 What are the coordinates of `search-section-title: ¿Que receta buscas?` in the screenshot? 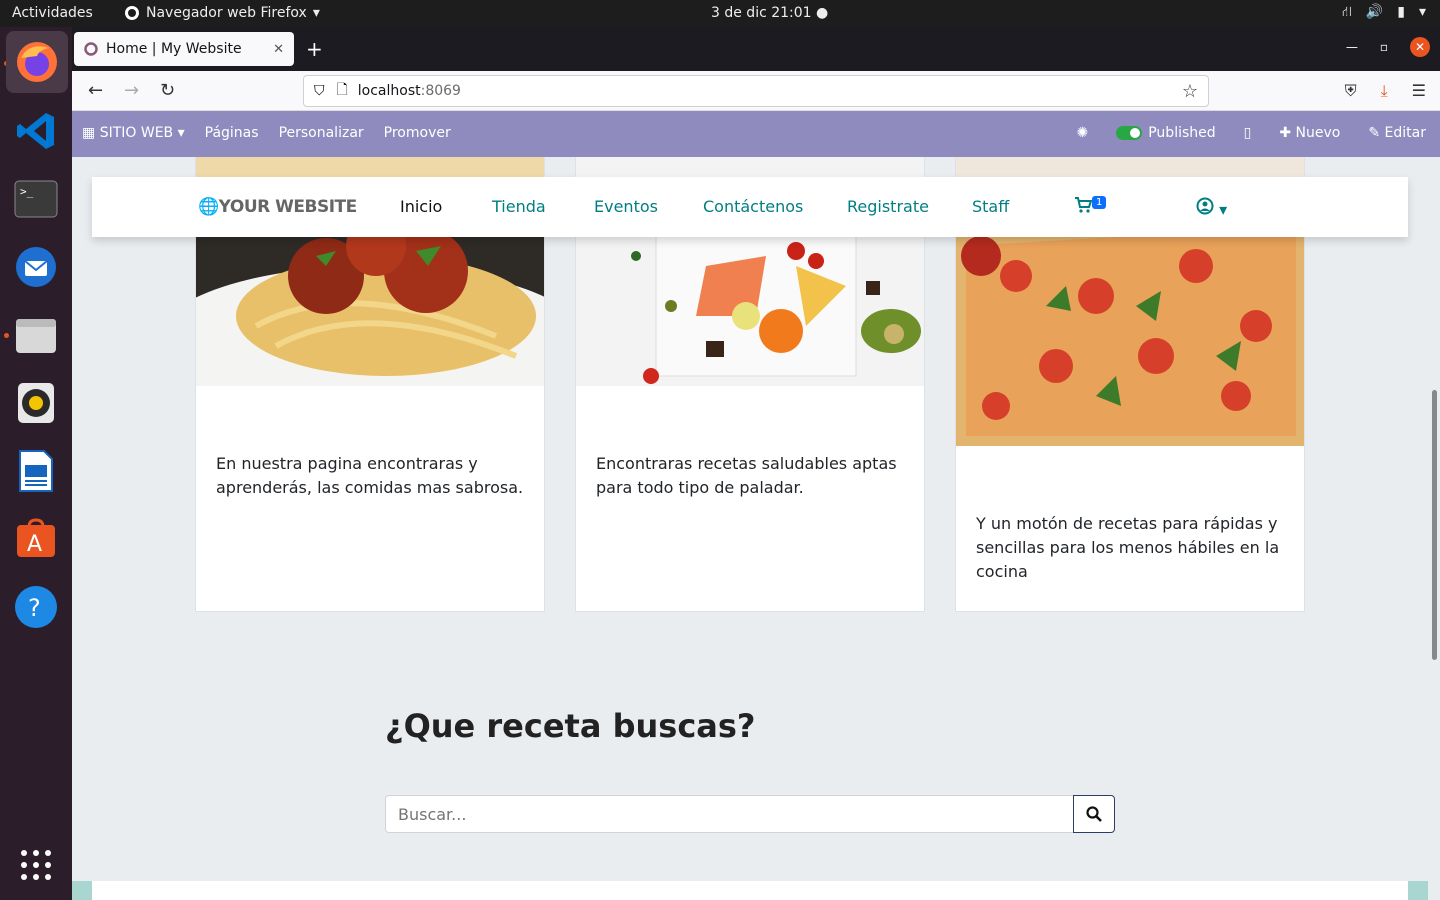 It's located at (570, 726).